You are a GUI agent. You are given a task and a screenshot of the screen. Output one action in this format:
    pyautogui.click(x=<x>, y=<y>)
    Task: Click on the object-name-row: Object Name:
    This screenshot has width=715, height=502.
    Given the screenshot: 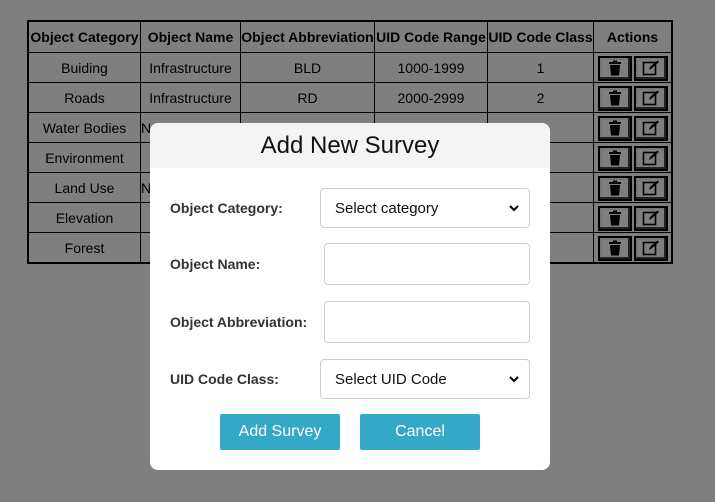 What is the action you would take?
    pyautogui.click(x=350, y=264)
    